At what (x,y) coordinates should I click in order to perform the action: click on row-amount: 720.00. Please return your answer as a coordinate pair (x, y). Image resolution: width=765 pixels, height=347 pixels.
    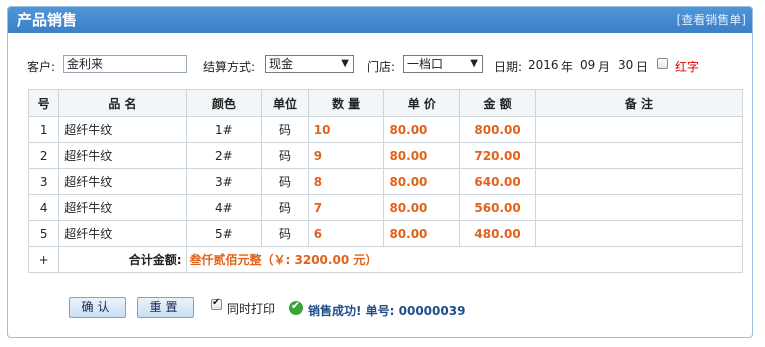
    Looking at the image, I should click on (497, 155).